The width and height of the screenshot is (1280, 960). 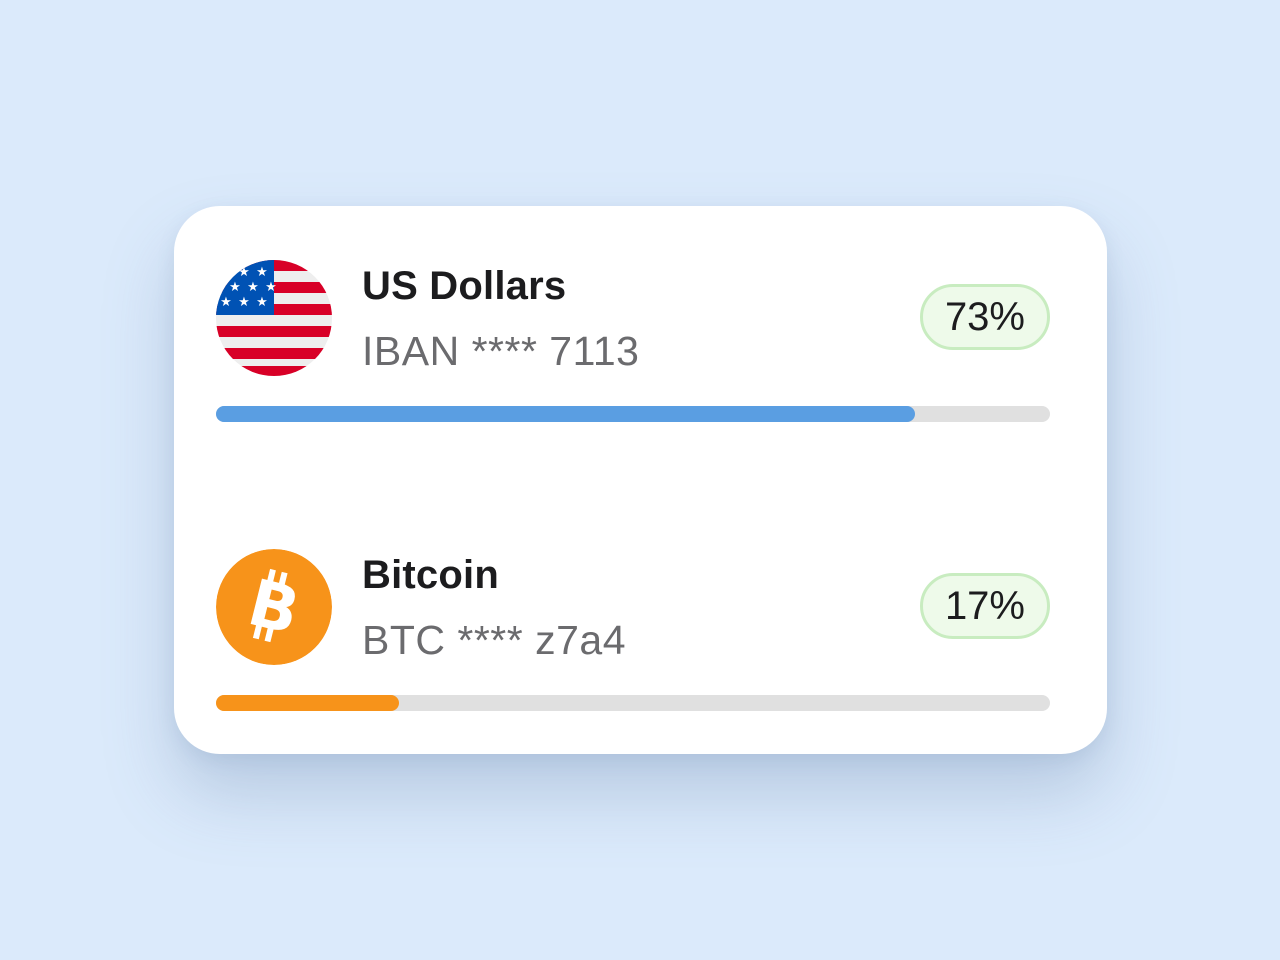 What do you see at coordinates (274, 607) in the screenshot?
I see `bitcoin-icon: B` at bounding box center [274, 607].